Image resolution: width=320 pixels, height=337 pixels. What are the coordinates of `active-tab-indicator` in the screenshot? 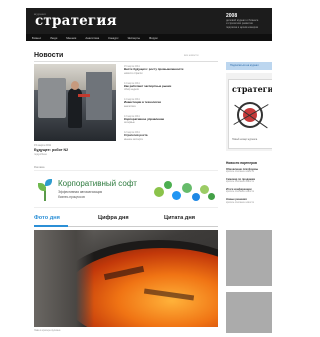 It's located at (51, 226).